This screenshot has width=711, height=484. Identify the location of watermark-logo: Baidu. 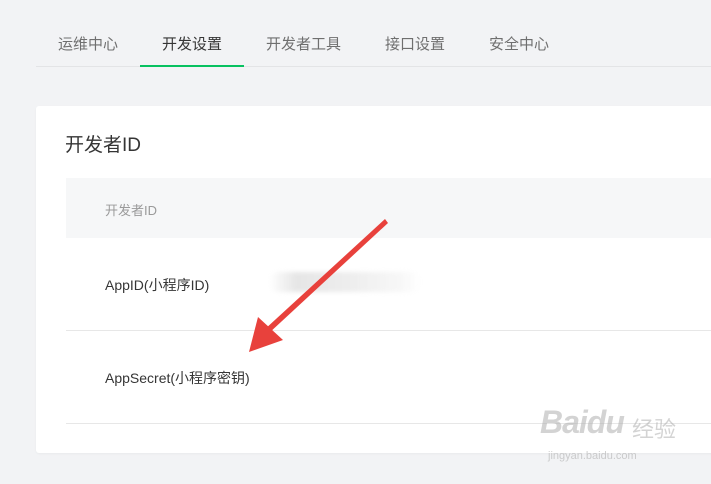
(582, 422).